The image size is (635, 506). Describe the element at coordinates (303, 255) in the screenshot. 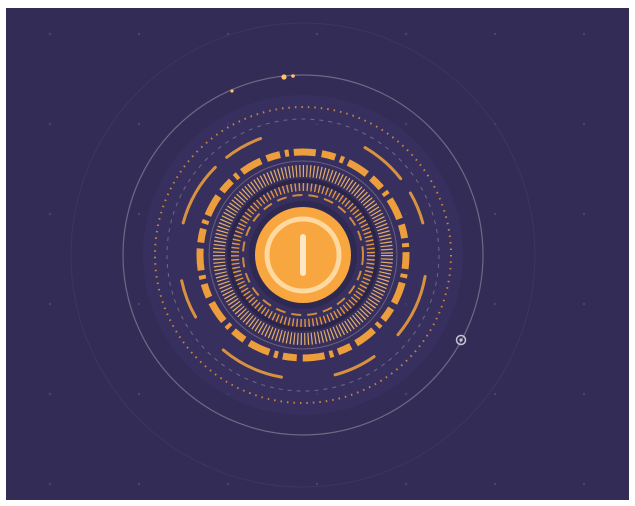

I see `power-button-icon` at that location.